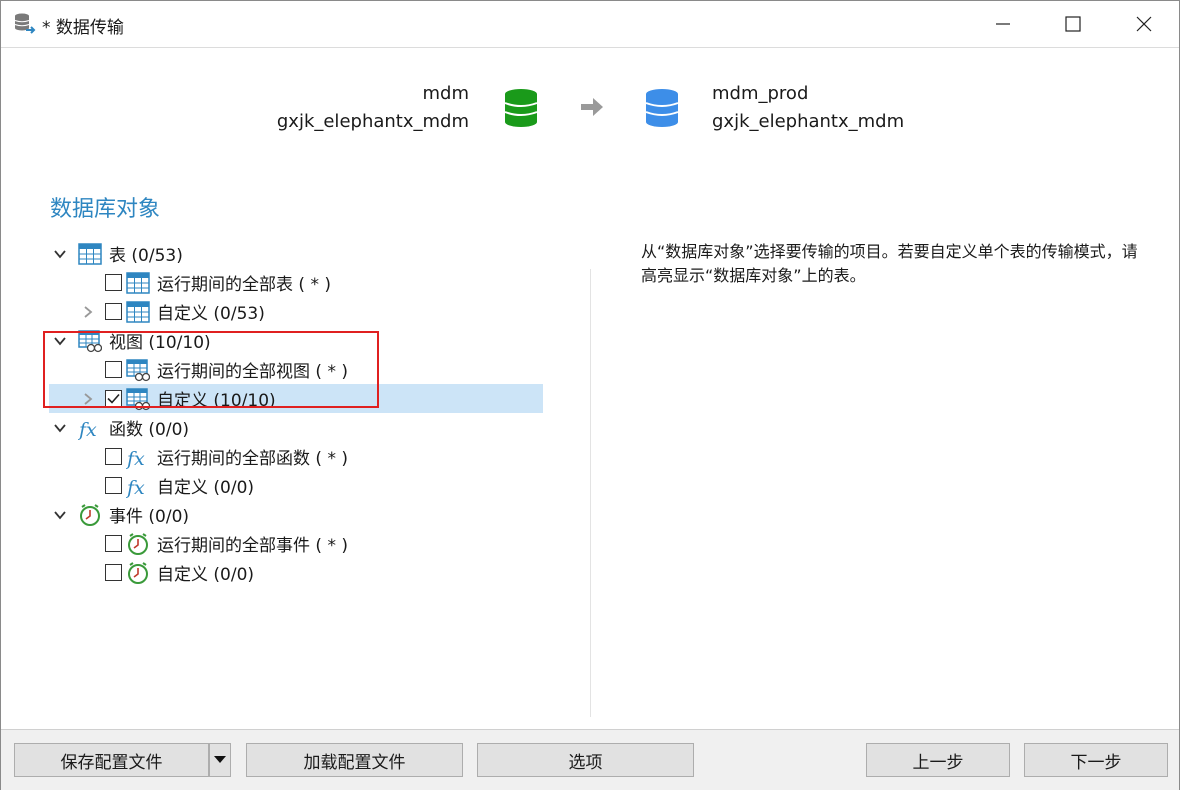  Describe the element at coordinates (585, 760) in the screenshot. I see `options-button: 选项` at that location.